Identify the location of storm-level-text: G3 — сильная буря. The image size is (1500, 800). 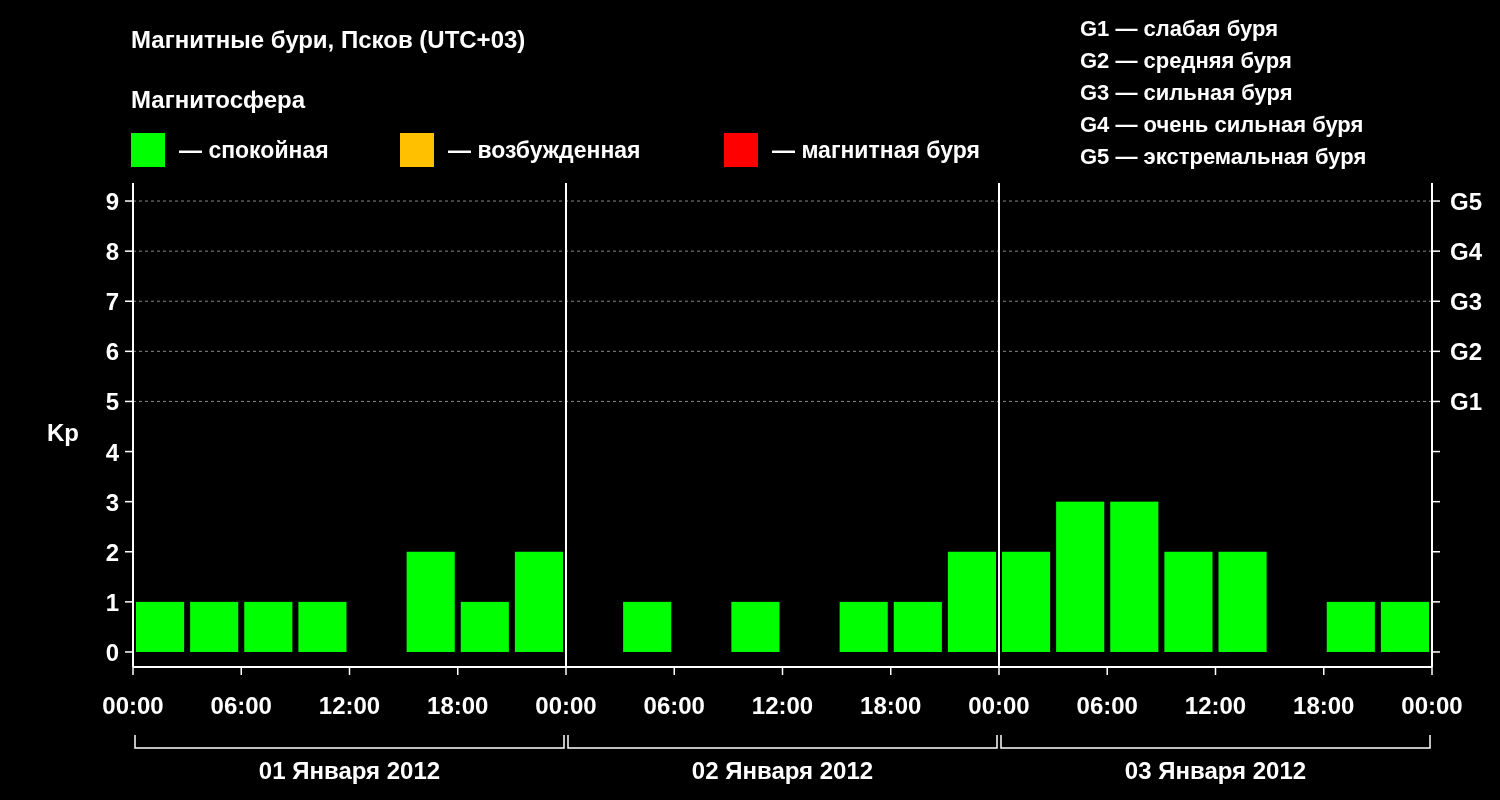
(1187, 93).